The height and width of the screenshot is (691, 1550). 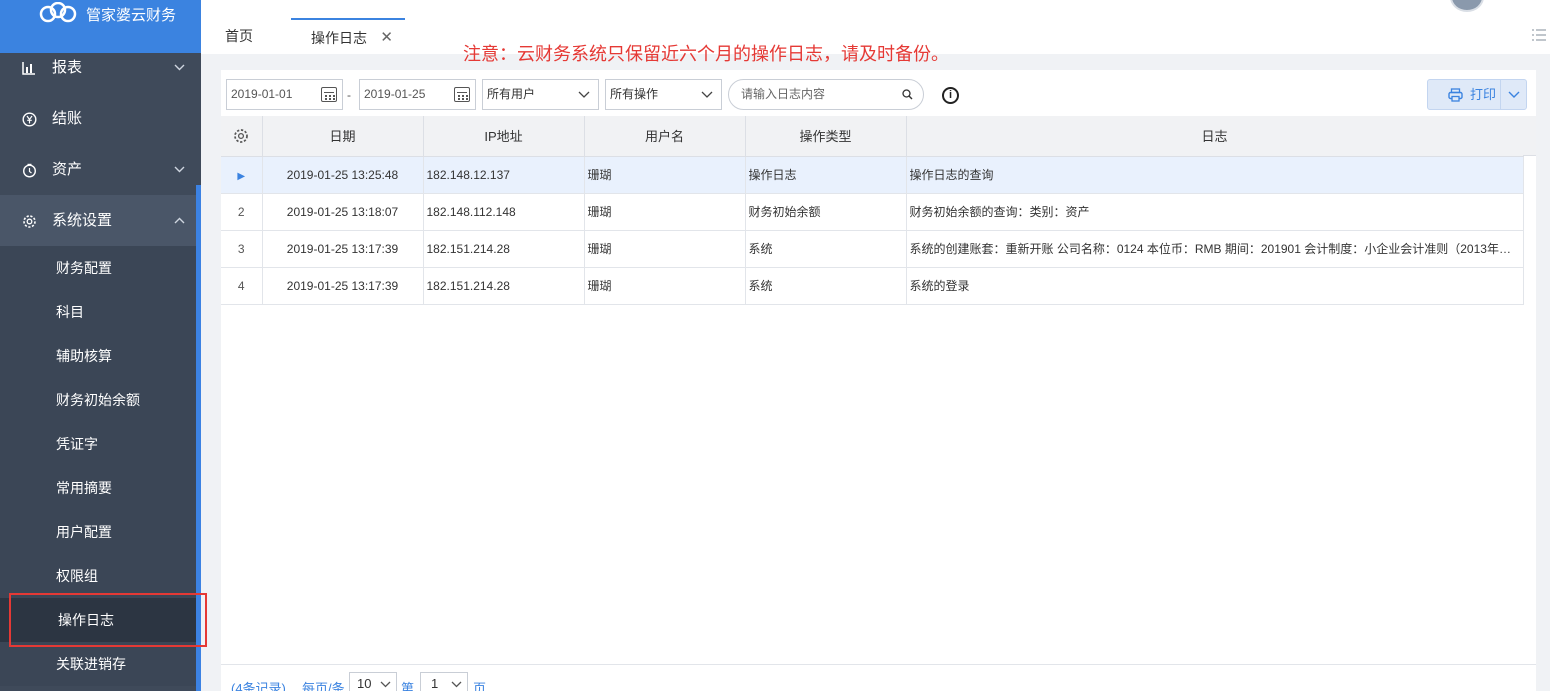 What do you see at coordinates (417, 94) in the screenshot?
I see `date-to-input: 2019-01-25` at bounding box center [417, 94].